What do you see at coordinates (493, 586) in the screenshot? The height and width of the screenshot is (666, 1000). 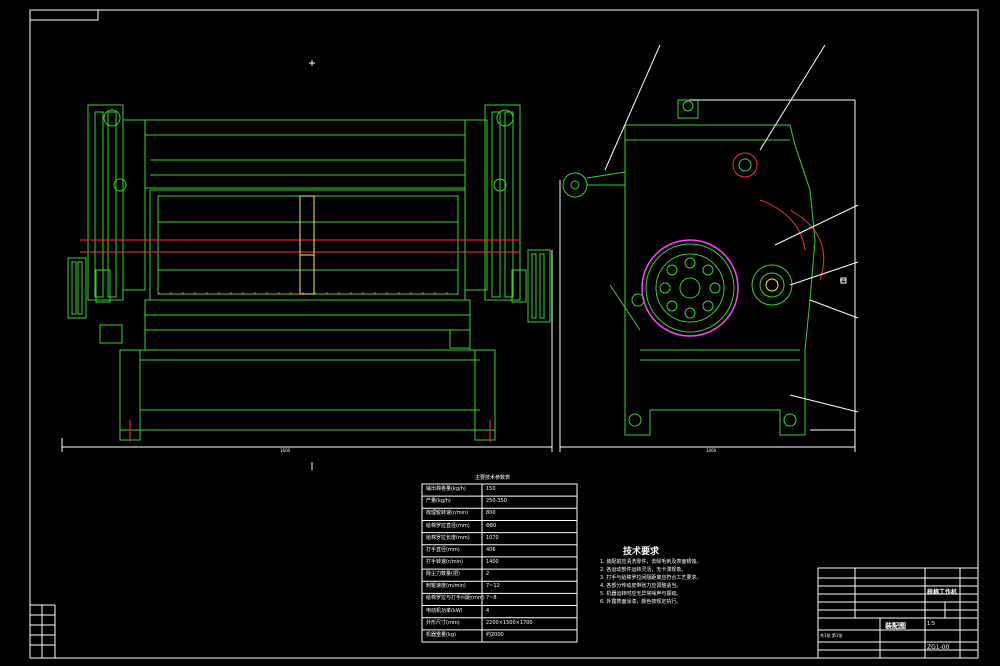 I see `param-value: 7~12` at bounding box center [493, 586].